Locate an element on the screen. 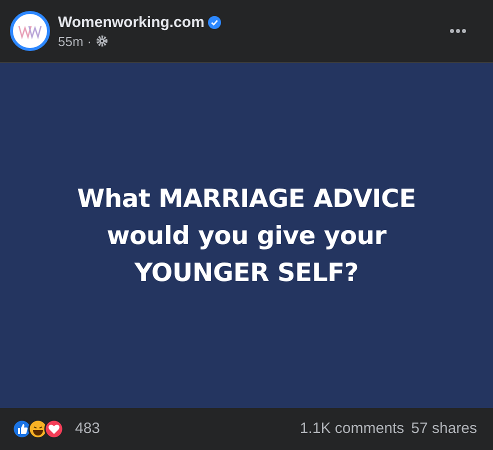 Image resolution: width=493 pixels, height=450 pixels. post-time: 55m is located at coordinates (71, 41).